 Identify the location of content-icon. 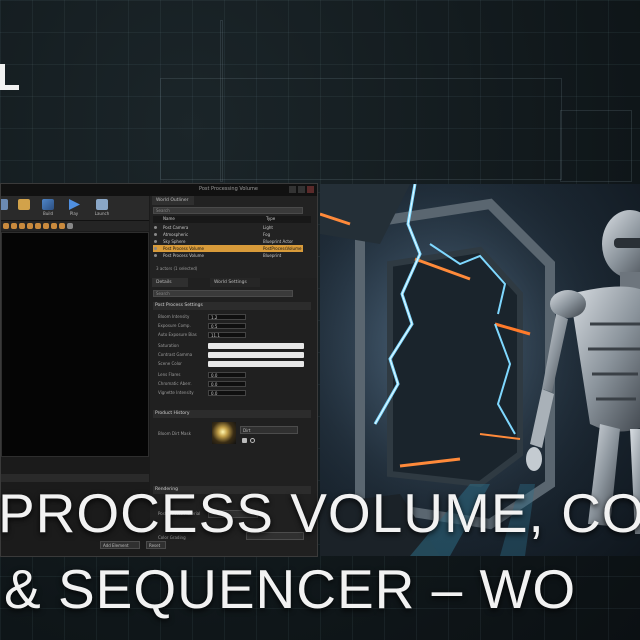
(24, 204).